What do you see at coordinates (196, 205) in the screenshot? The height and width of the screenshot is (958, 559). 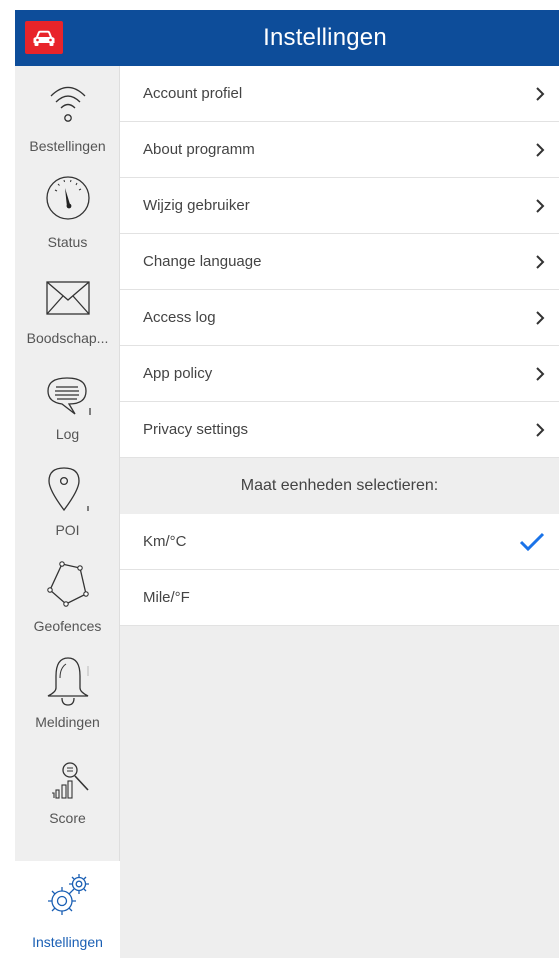 I see `settings-item-label: Wijzig gebruiker` at bounding box center [196, 205].